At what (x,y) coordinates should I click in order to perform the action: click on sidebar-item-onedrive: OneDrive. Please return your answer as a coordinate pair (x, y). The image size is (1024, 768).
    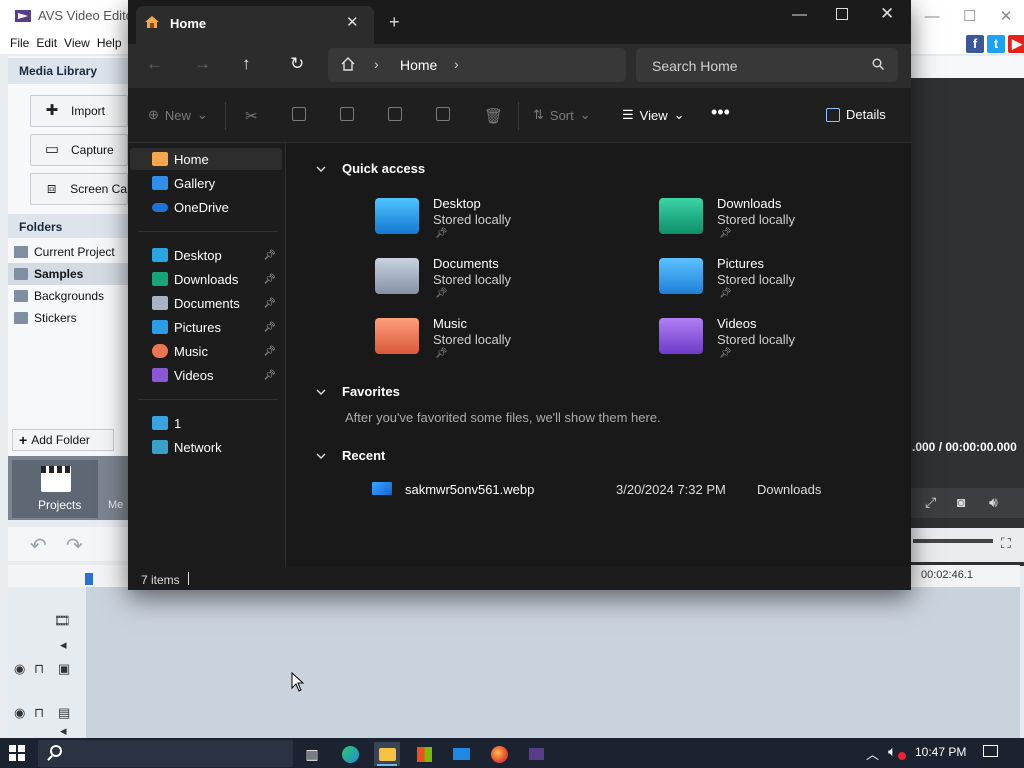
    Looking at the image, I should click on (206, 207).